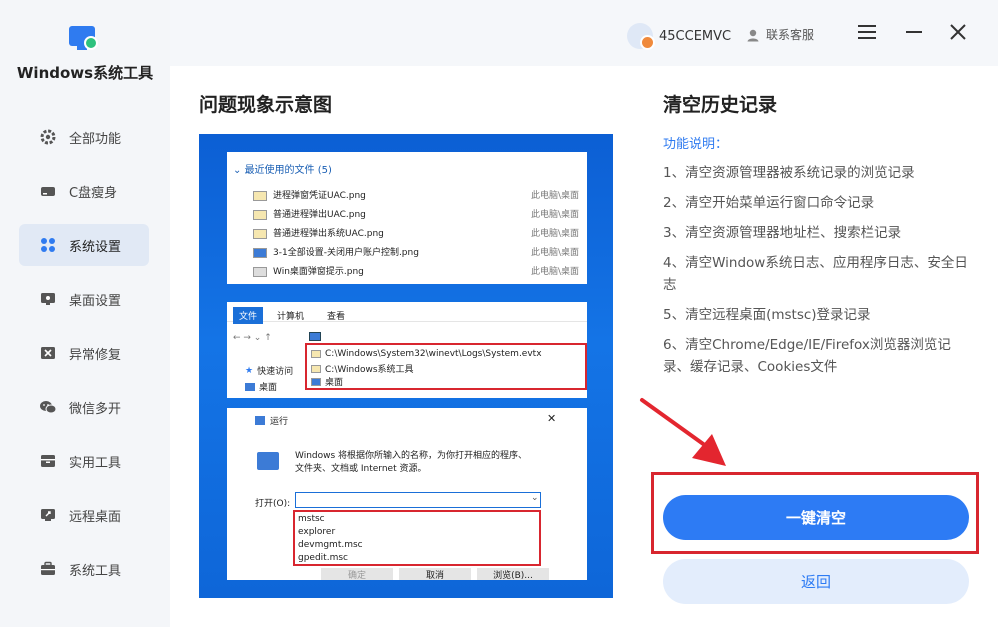 Image resolution: width=998 pixels, height=627 pixels. I want to click on sidebar-item-label: 实用工具, so click(95, 463).